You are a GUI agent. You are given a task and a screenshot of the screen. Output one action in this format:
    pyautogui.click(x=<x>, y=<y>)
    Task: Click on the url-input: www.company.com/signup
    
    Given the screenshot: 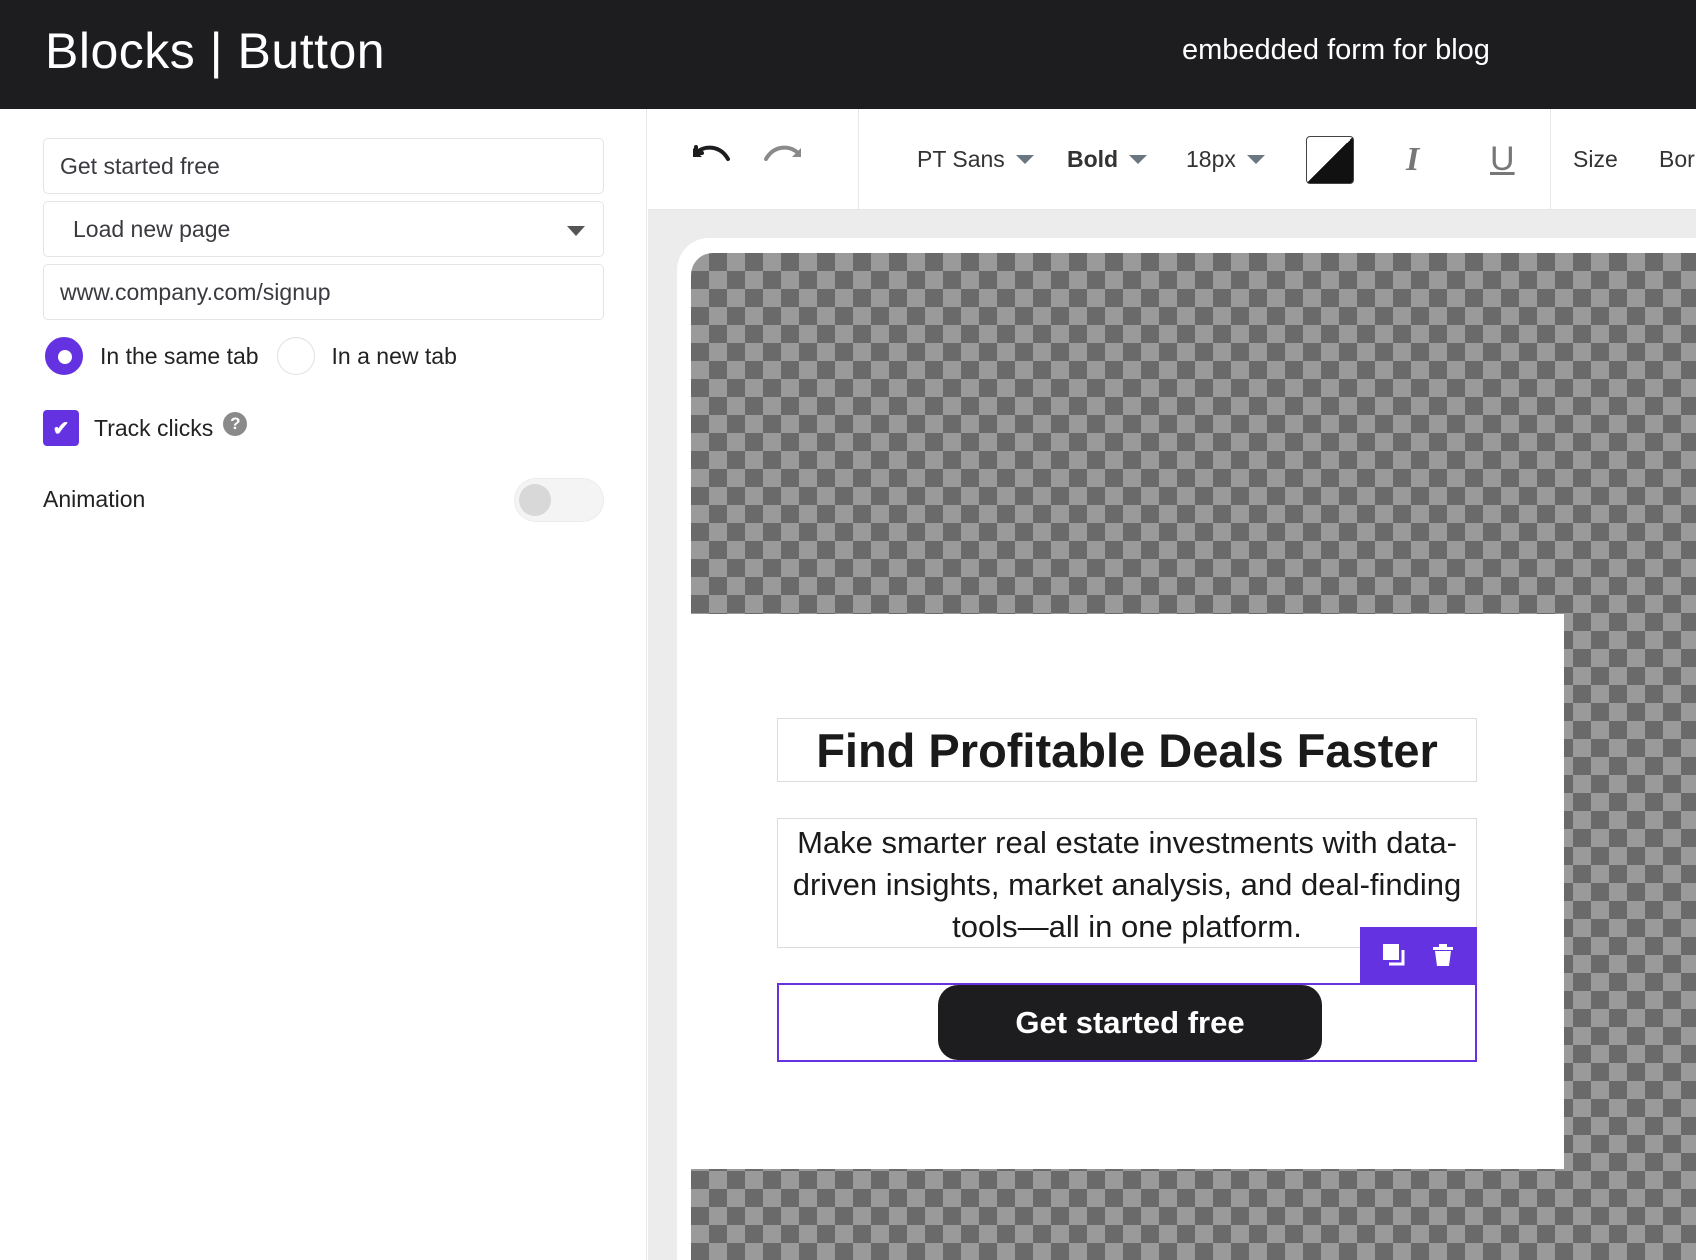 What is the action you would take?
    pyautogui.click(x=323, y=292)
    